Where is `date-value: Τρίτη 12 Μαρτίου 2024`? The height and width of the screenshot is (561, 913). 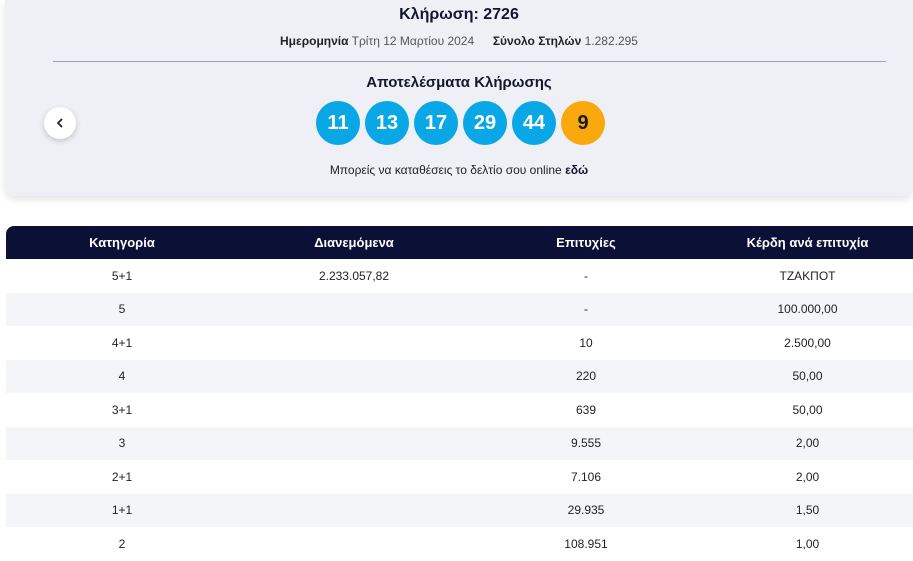
date-value: Τρίτη 12 Μαρτίου 2024 is located at coordinates (413, 41).